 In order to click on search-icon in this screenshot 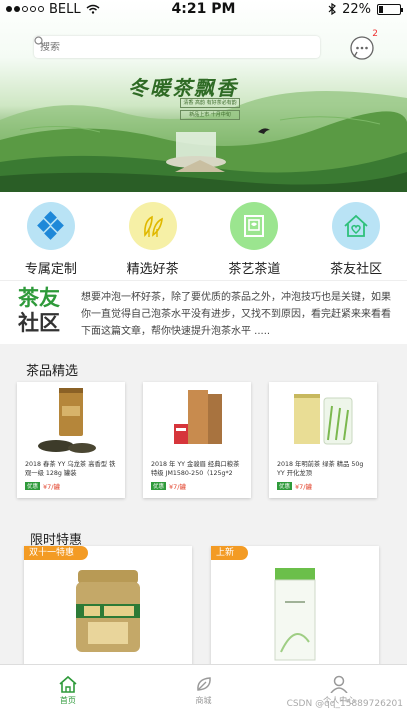, I will do `click(39, 41)`.